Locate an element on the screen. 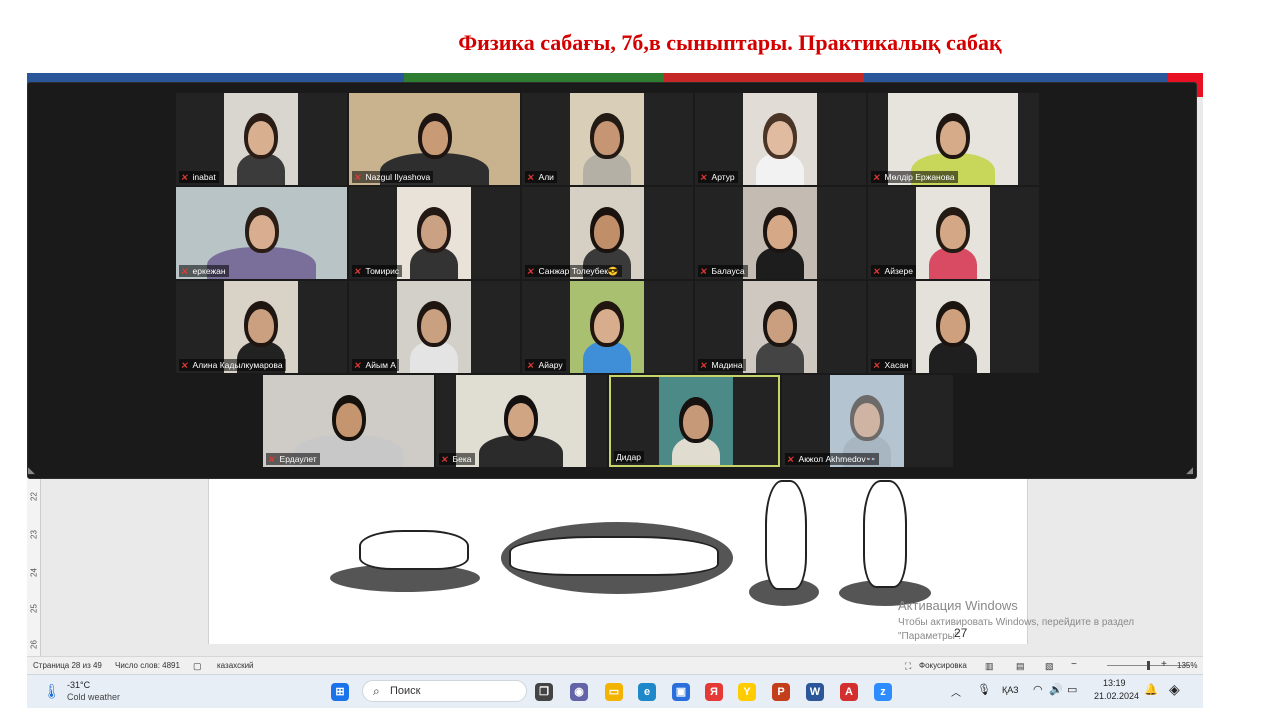 The width and height of the screenshot is (1280, 720). yandex-browser-icon: Y is located at coordinates (747, 692).